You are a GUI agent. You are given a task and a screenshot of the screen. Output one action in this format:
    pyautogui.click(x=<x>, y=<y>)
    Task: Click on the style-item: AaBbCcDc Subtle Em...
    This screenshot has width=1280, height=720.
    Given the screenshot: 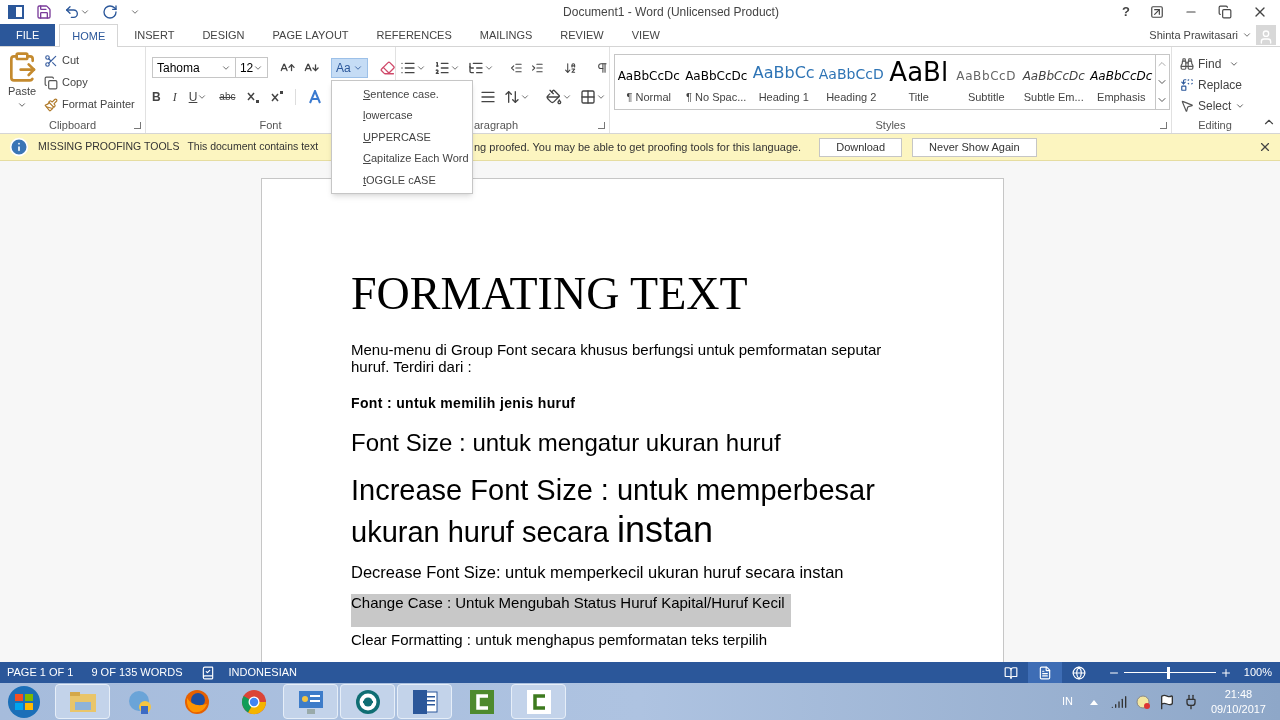 What is the action you would take?
    pyautogui.click(x=1054, y=82)
    